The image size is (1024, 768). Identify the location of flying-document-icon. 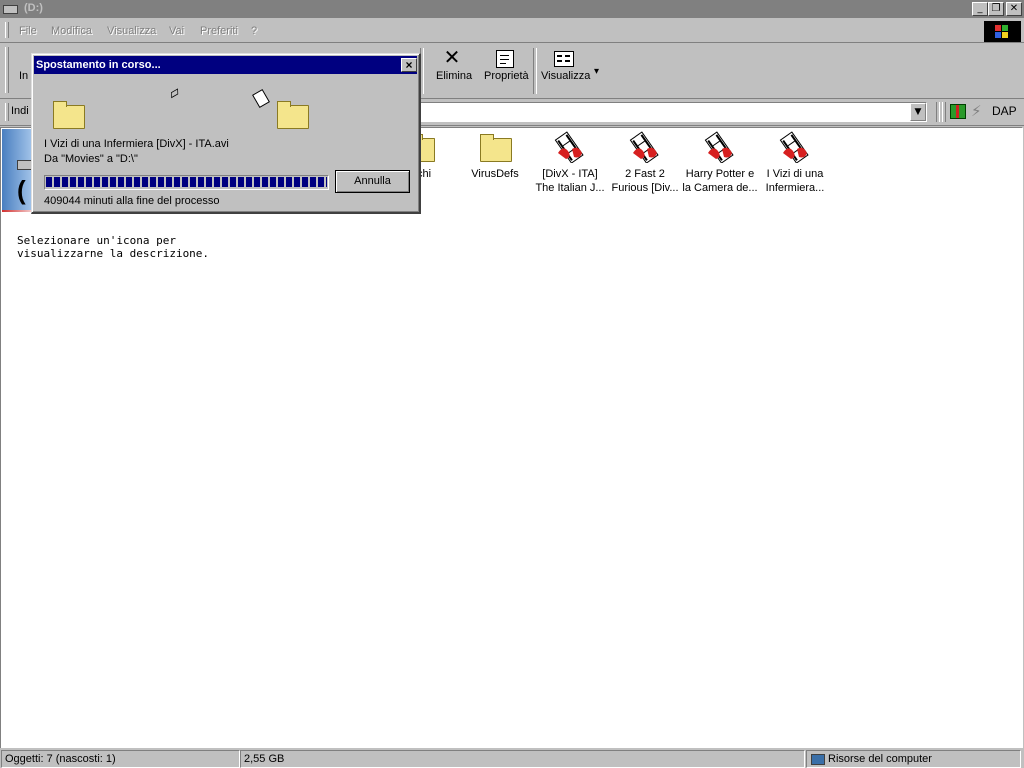
(261, 98).